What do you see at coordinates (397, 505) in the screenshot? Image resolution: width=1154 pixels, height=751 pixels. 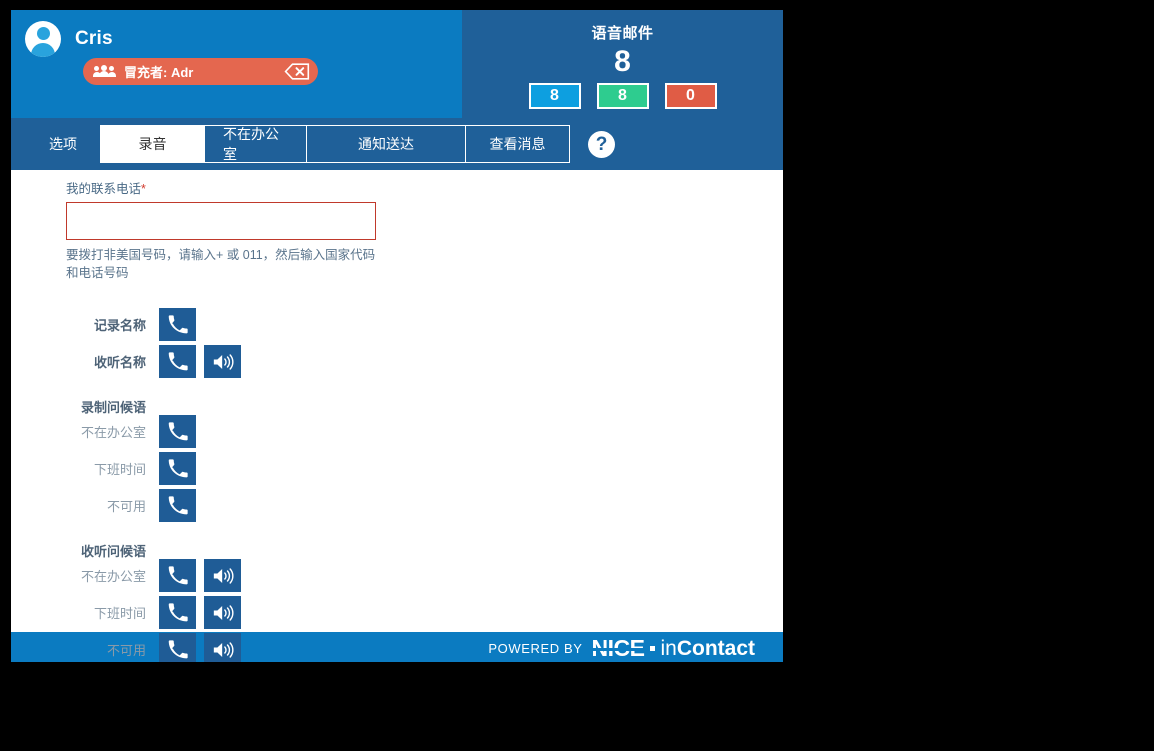 I see `row-record-greeting-unavailable: 不可用` at bounding box center [397, 505].